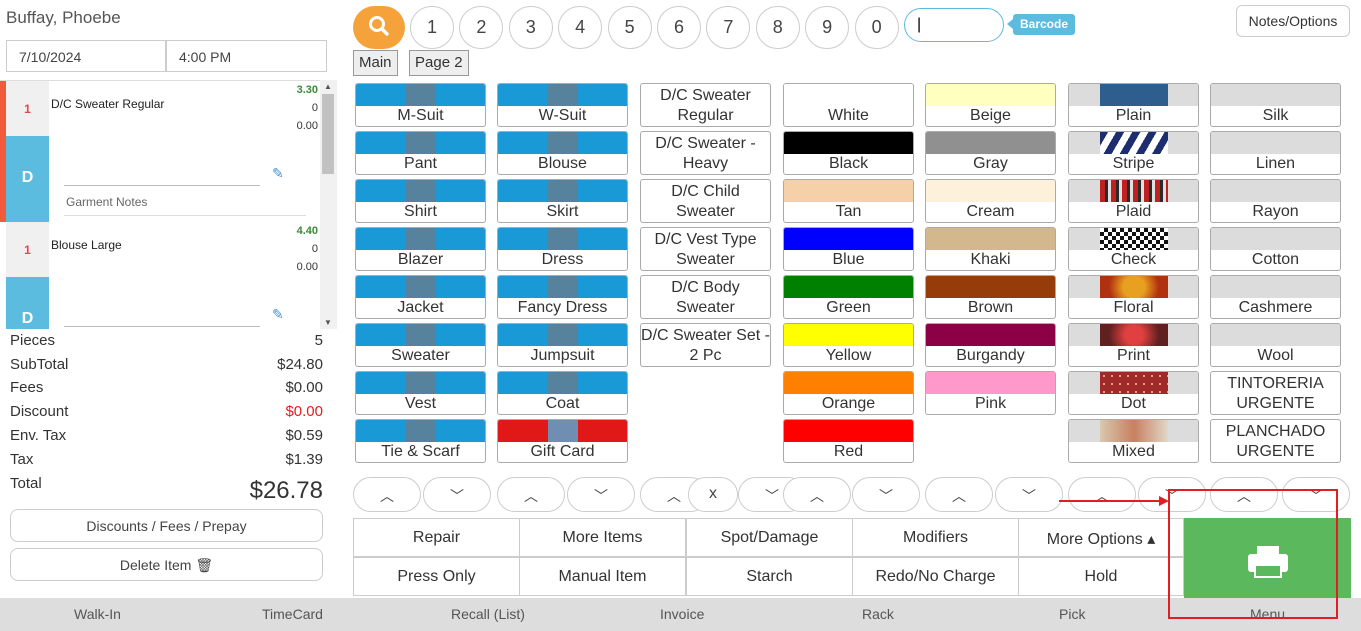 This screenshot has height=631, width=1361. I want to click on item-sweater: Sweater, so click(420, 345).